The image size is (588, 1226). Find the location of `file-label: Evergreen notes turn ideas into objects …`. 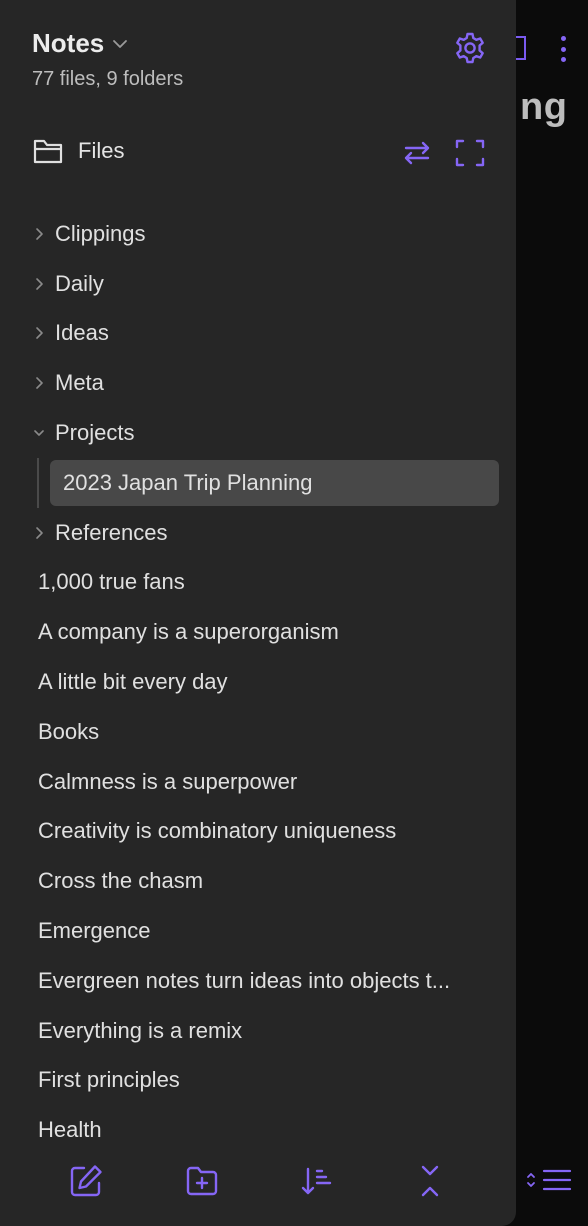

file-label: Evergreen notes turn ideas into objects … is located at coordinates (244, 980).